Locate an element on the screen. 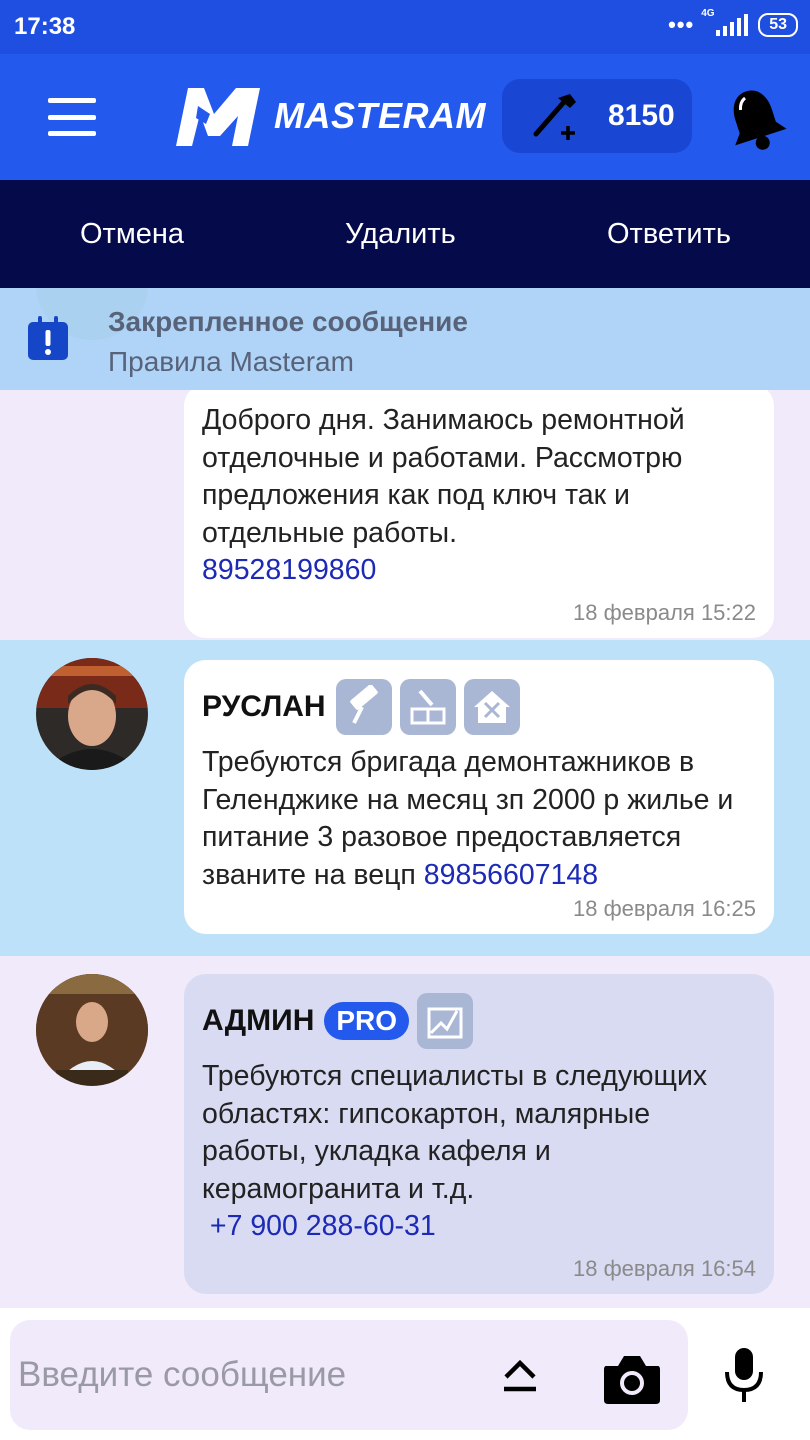 The width and height of the screenshot is (810, 1440). status-bar: 17:38 ••• 4G 53 is located at coordinates (405, 27).